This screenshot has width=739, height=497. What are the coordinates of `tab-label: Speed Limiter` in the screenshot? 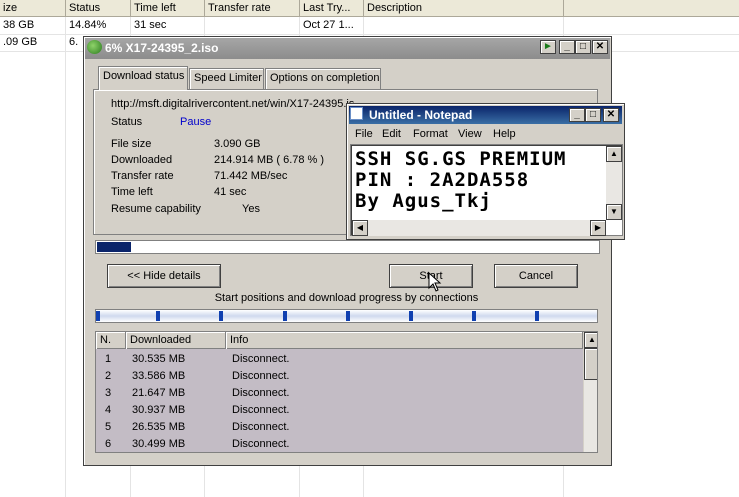 It's located at (228, 78).